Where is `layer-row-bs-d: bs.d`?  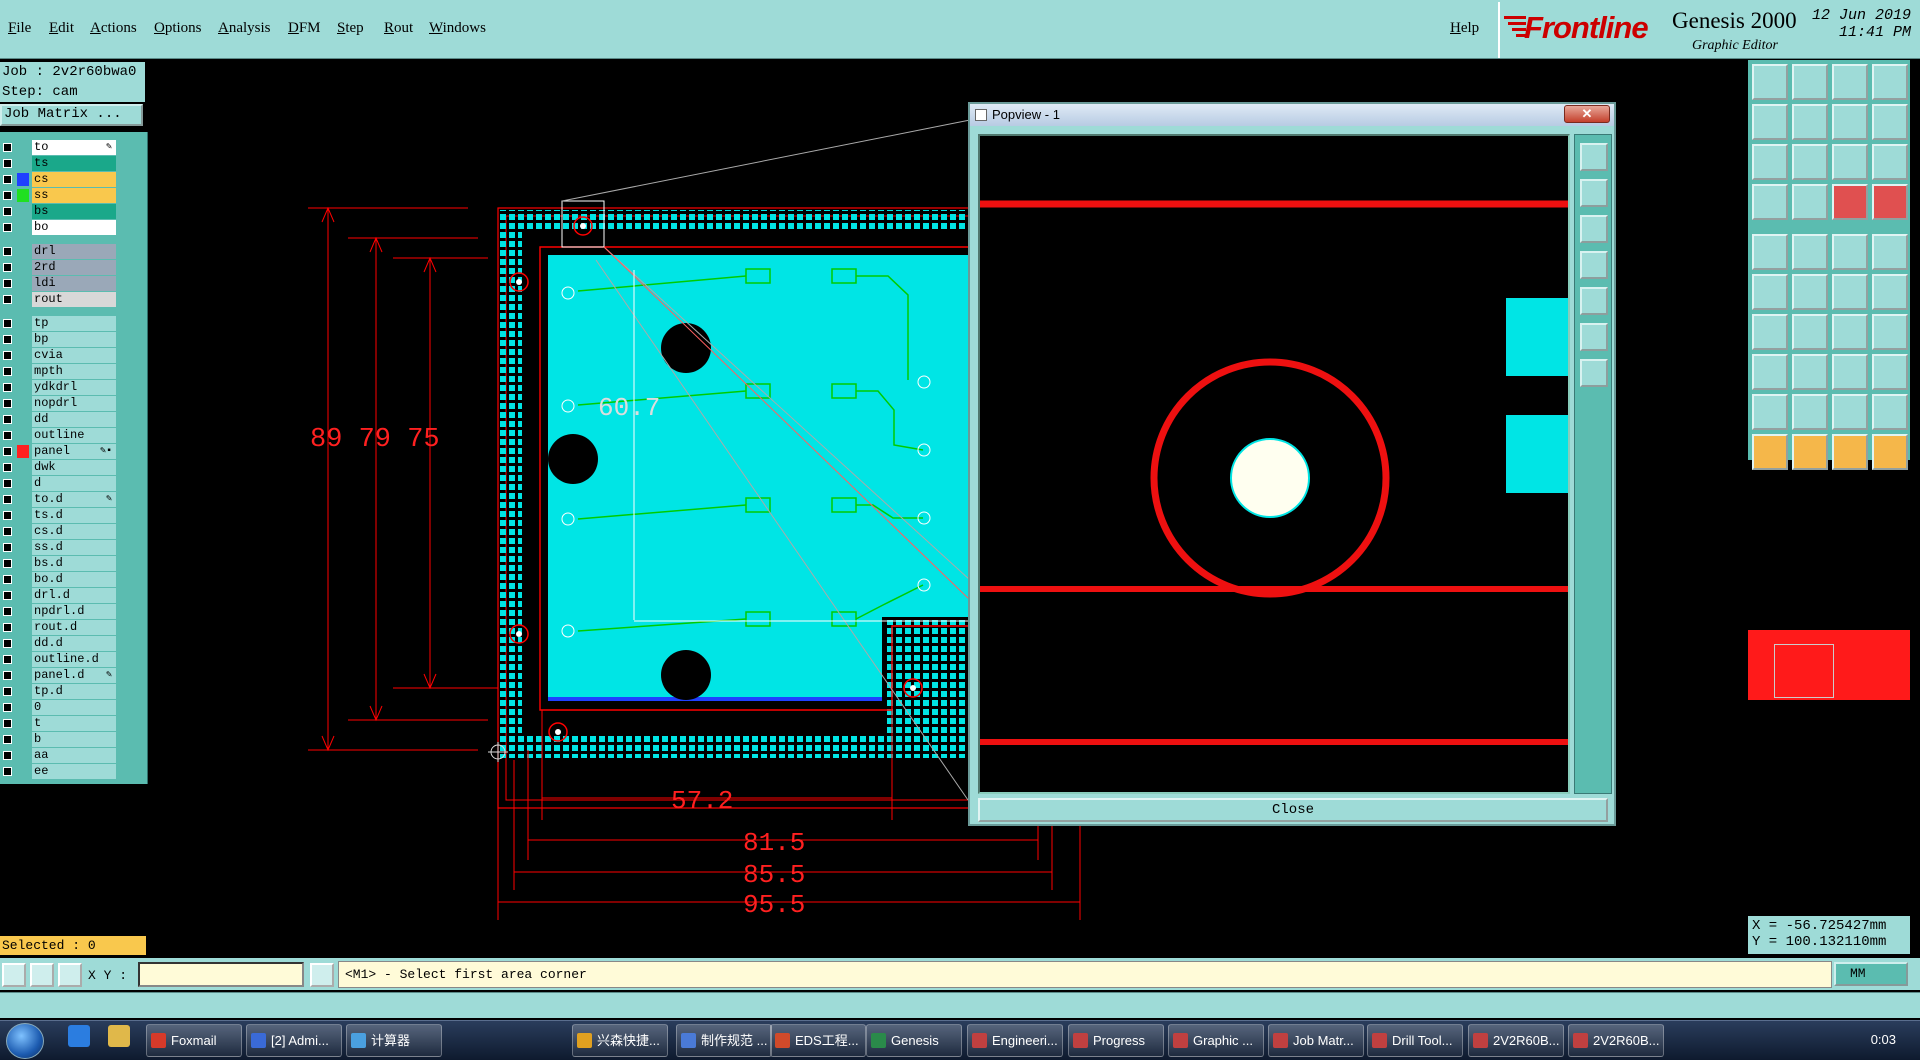 layer-row-bs-d: bs.d is located at coordinates (59, 563).